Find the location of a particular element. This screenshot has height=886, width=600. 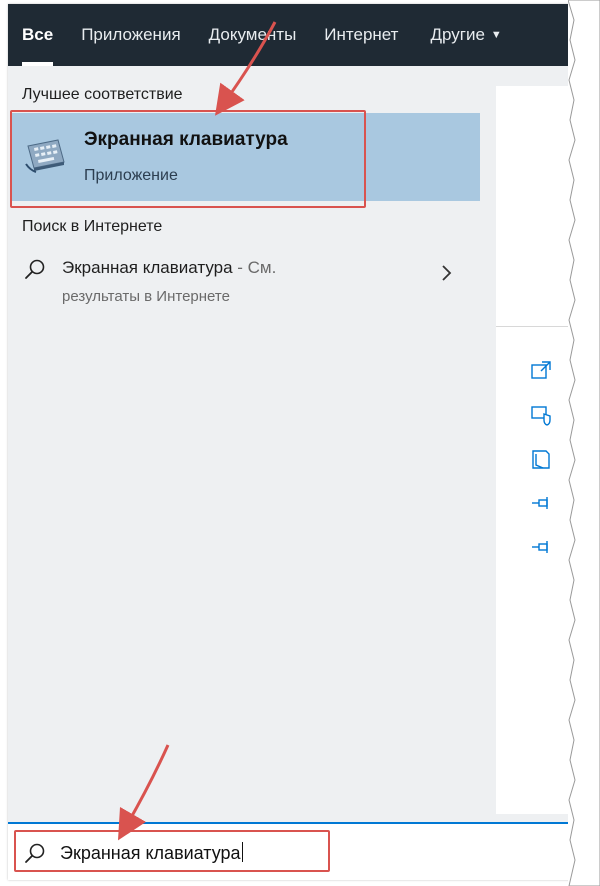

action-open-file-location: П is located at coordinates (536, 460).